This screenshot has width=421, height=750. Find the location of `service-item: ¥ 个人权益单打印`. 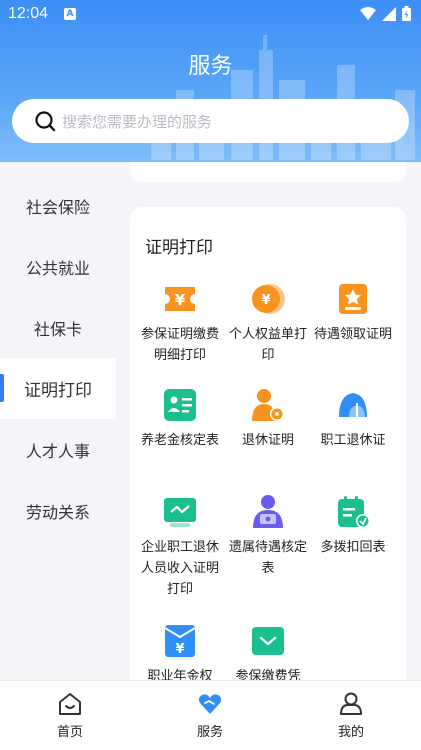

service-item: ¥ 个人权益单打印 is located at coordinates (268, 323).